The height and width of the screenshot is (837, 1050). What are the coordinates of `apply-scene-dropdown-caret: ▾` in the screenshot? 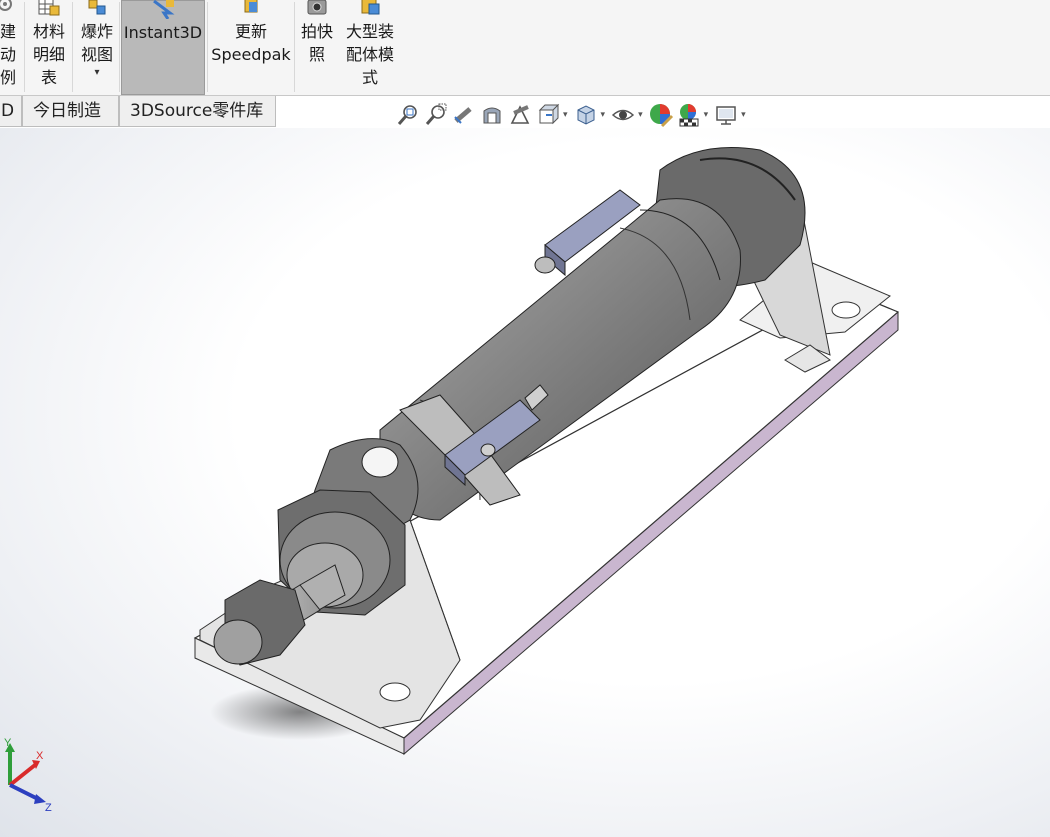 It's located at (706, 115).